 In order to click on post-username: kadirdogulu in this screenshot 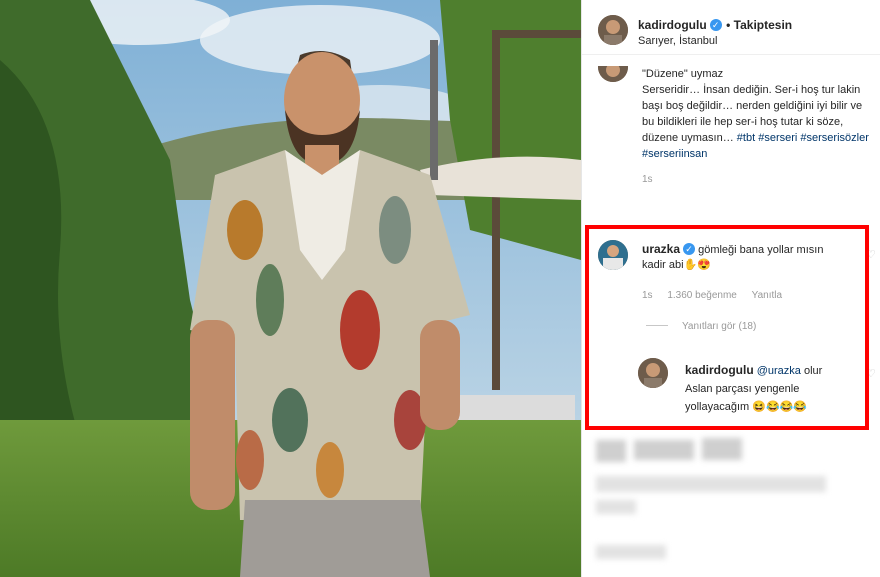, I will do `click(672, 25)`.